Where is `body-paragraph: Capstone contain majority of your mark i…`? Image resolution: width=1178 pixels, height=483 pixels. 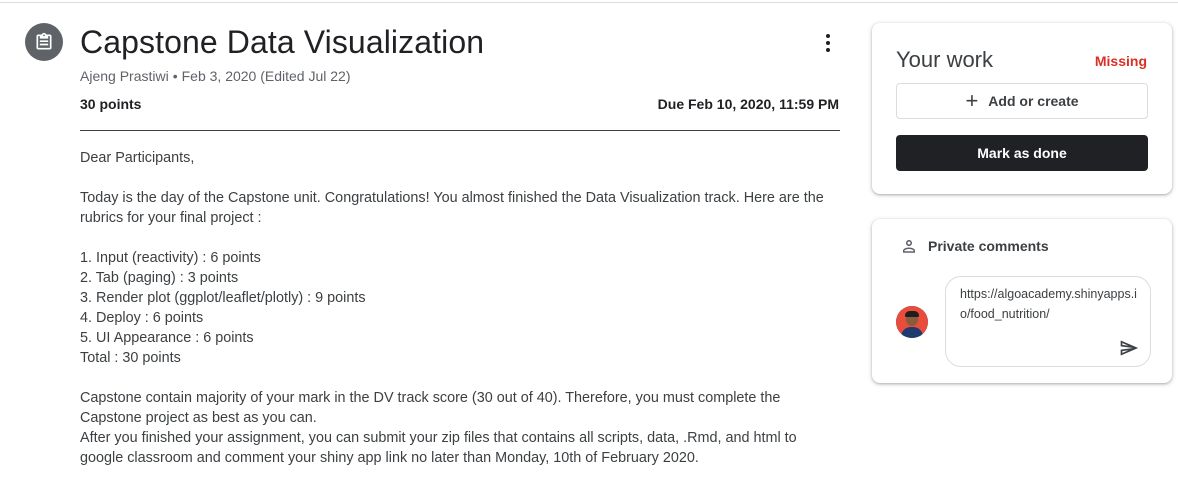 body-paragraph: Capstone contain majority of your mark i… is located at coordinates (430, 408).